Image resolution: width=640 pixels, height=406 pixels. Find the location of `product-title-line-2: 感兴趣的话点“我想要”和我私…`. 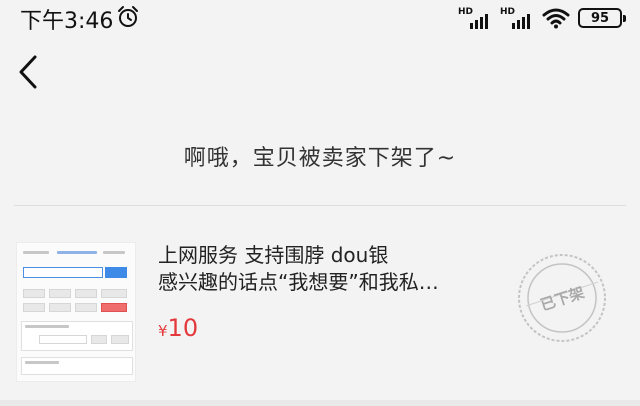

product-title-line-2: 感兴趣的话点“我想要”和我私… is located at coordinates (298, 282).